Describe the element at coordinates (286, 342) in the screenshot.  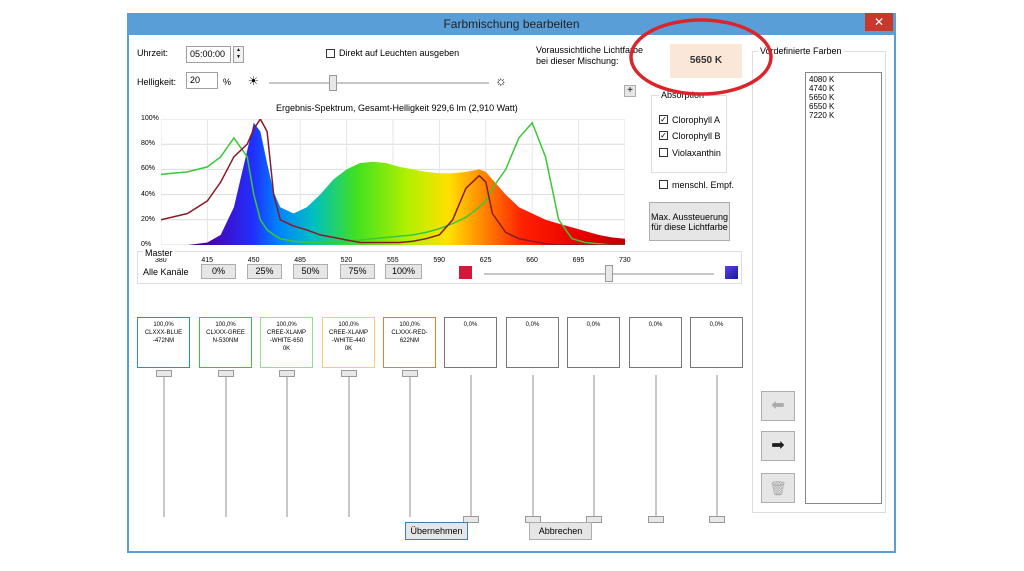
I see `channel-box: 100,0% CREE-XLAMP -WHITE-650 0K` at that location.